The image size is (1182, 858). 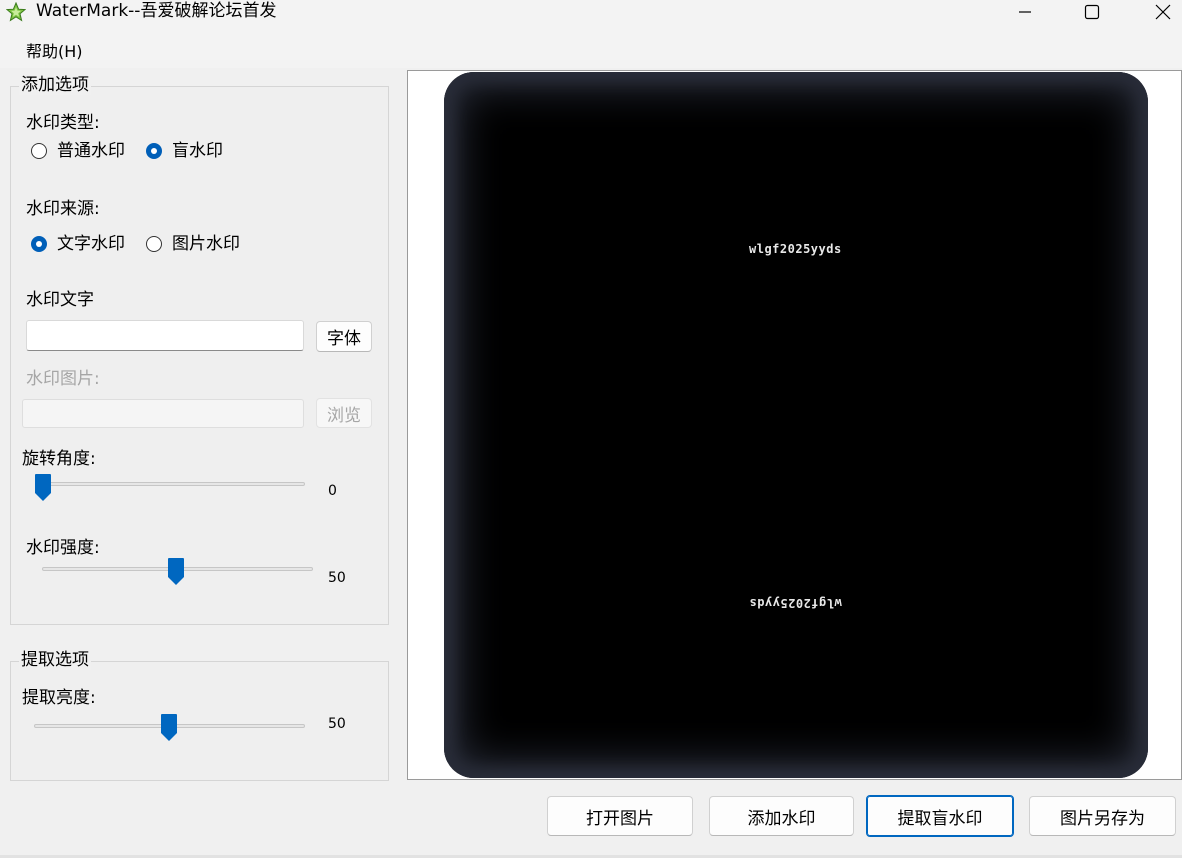 I want to click on font-button: 字体, so click(x=344, y=336).